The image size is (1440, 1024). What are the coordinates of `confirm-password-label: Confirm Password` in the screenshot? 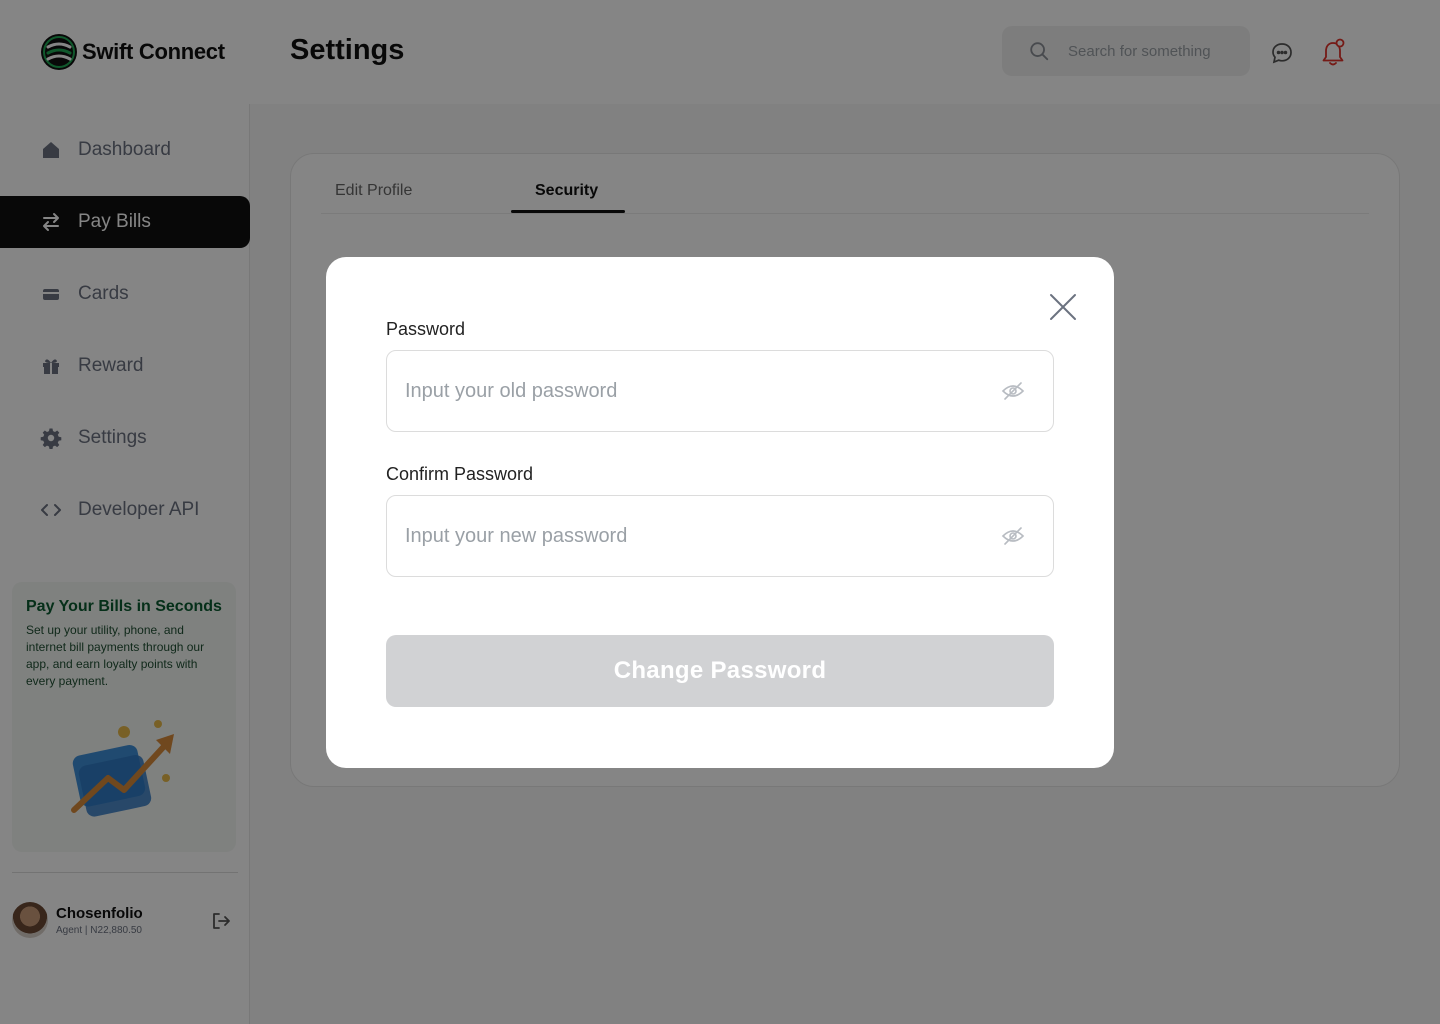 It's located at (460, 474).